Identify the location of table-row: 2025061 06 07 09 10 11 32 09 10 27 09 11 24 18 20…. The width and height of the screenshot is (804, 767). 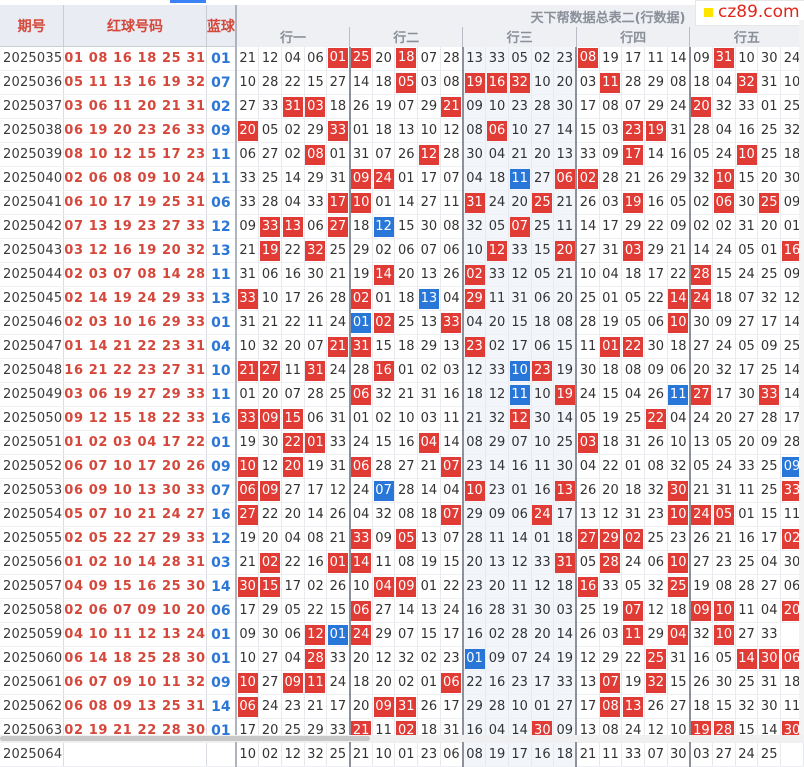
(402, 682).